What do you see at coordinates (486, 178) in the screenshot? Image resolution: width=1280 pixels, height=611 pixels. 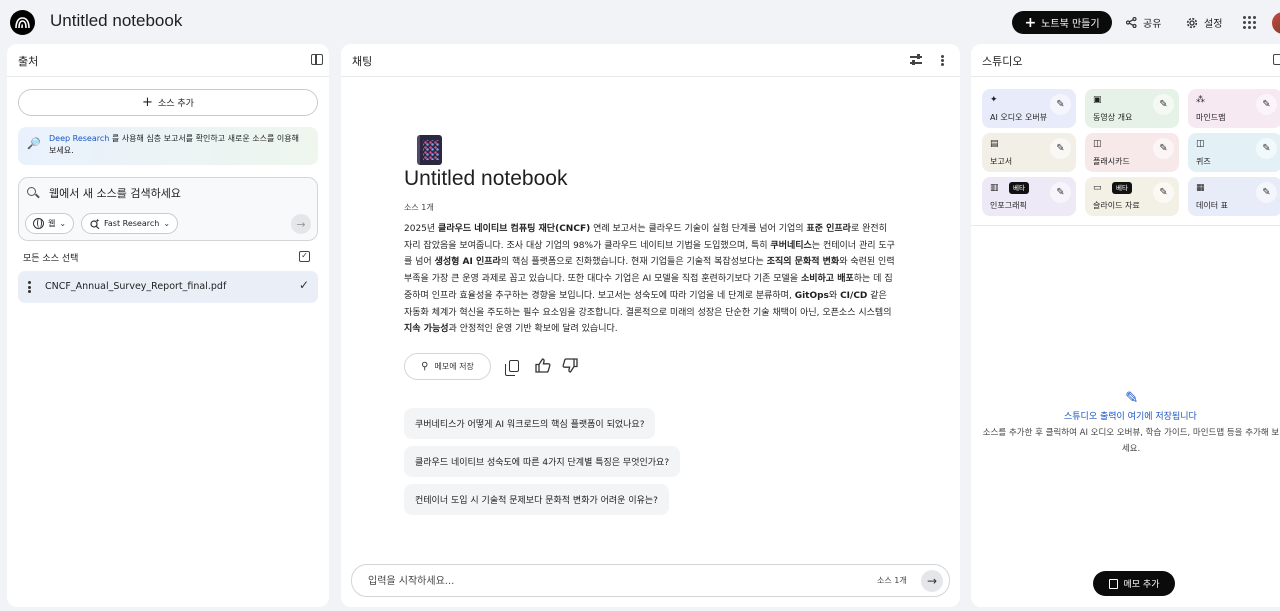 I see `notebook-heading: Untitled notebook` at bounding box center [486, 178].